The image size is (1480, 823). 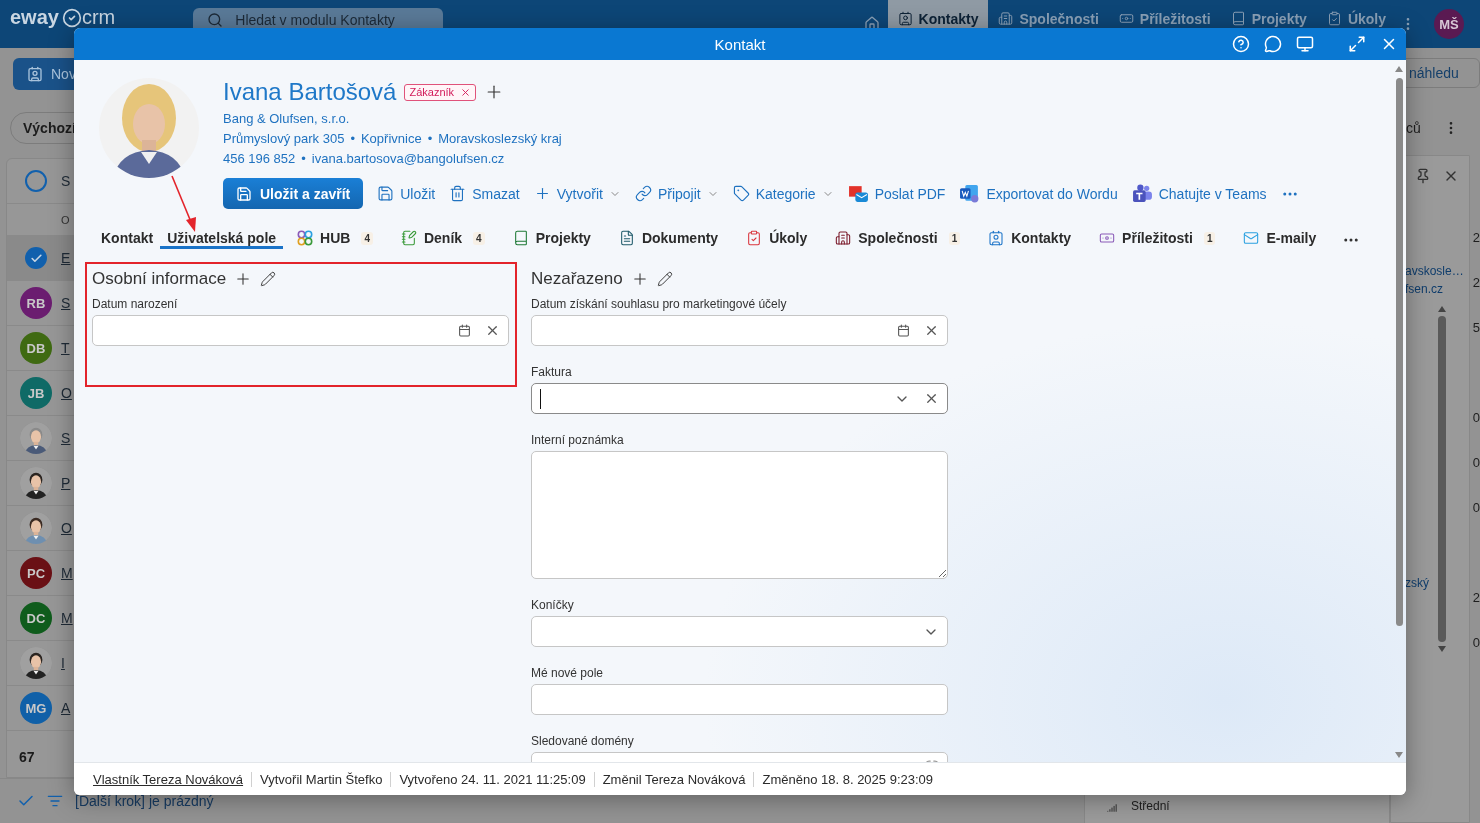 I want to click on save-close-button: Uložit a zavřít, so click(x=293, y=193).